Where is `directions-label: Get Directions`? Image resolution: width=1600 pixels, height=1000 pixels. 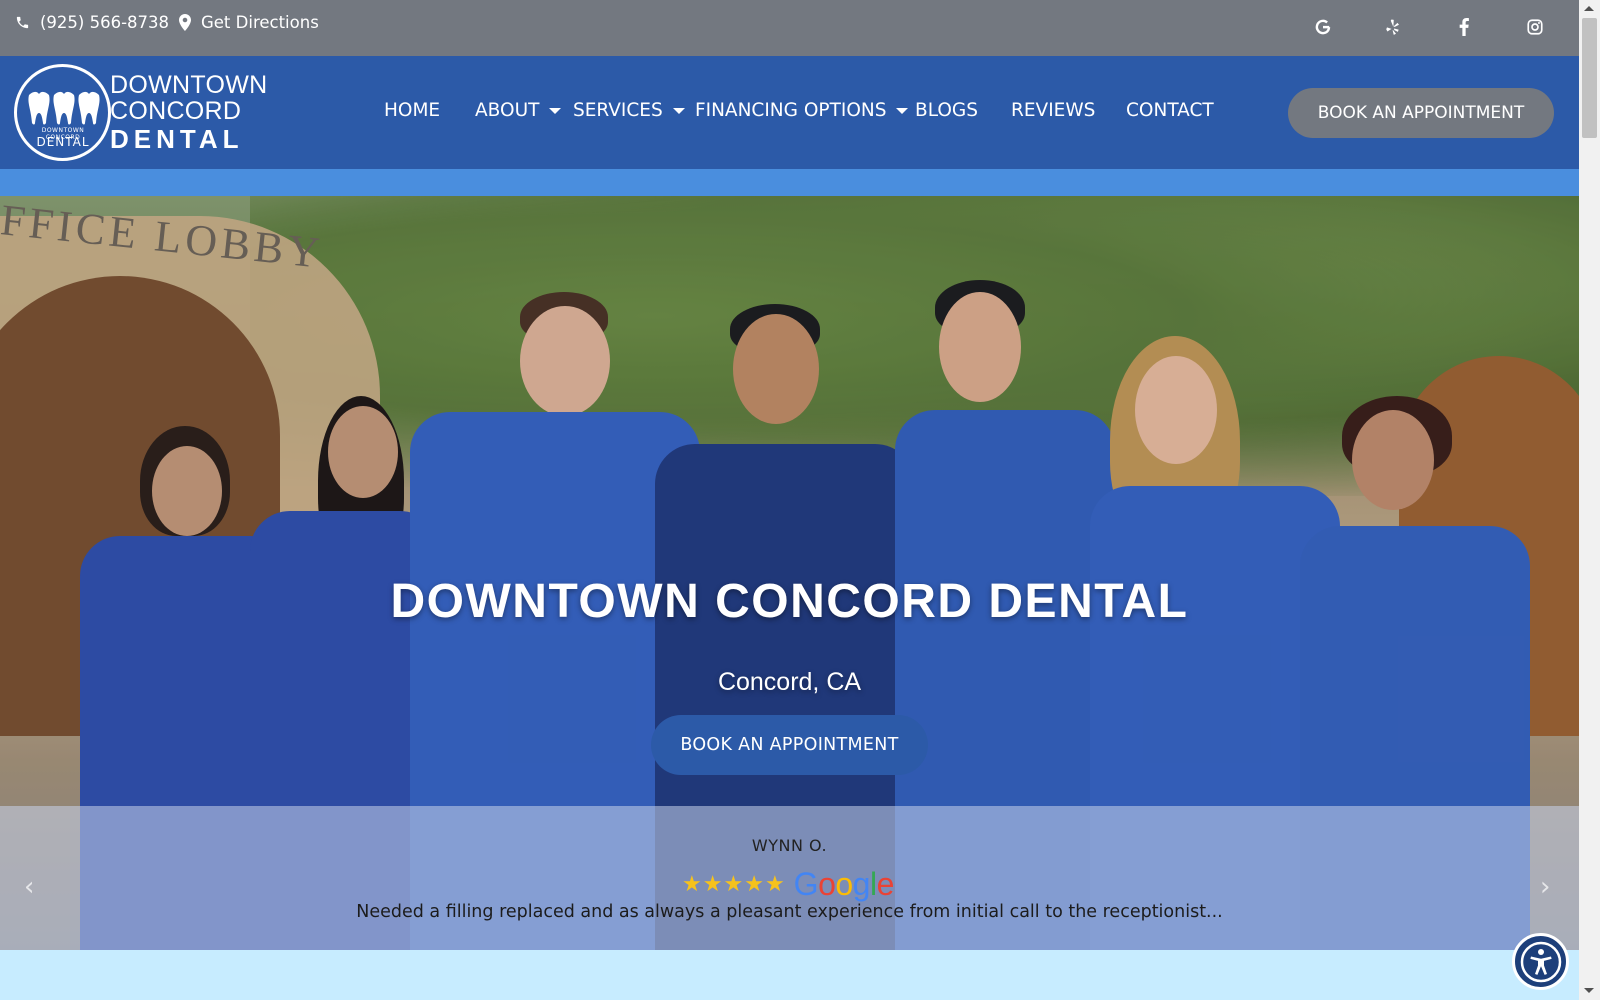
directions-label: Get Directions is located at coordinates (260, 22).